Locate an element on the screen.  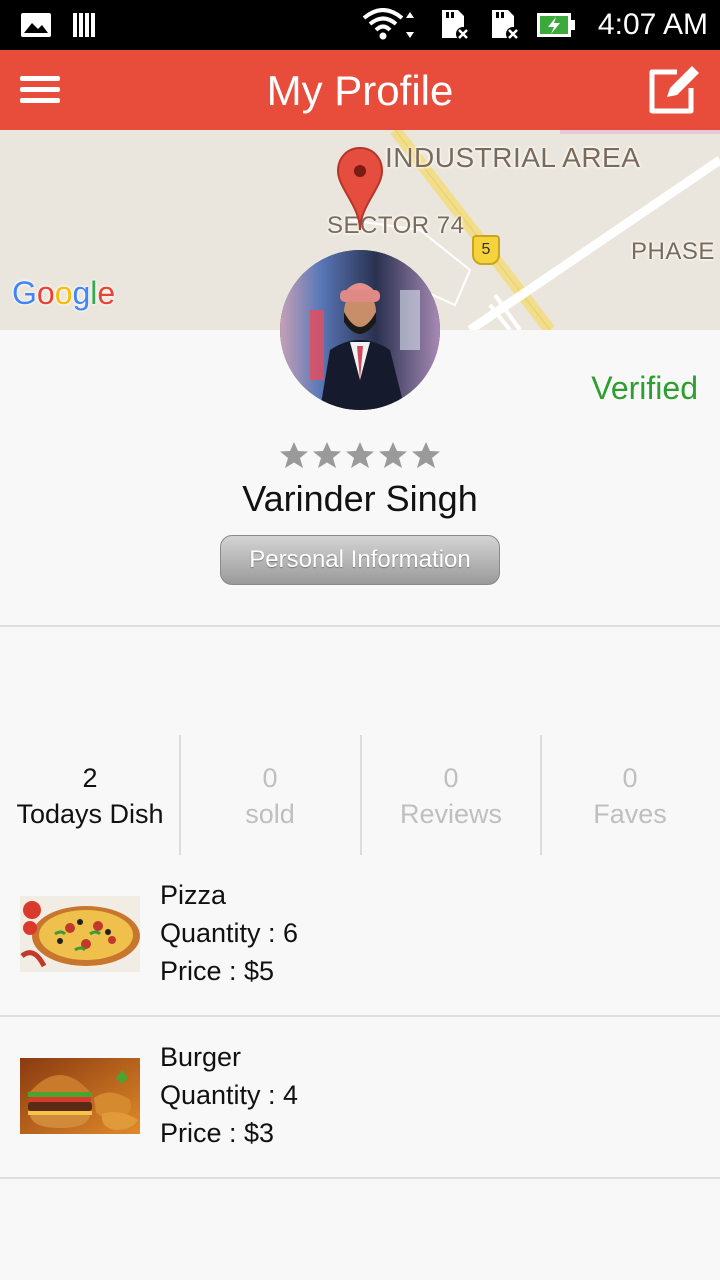
stat-value: 2 is located at coordinates (90, 778).